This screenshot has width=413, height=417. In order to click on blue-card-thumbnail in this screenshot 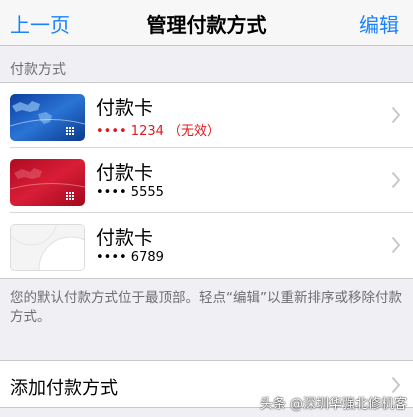, I will do `click(47, 117)`.